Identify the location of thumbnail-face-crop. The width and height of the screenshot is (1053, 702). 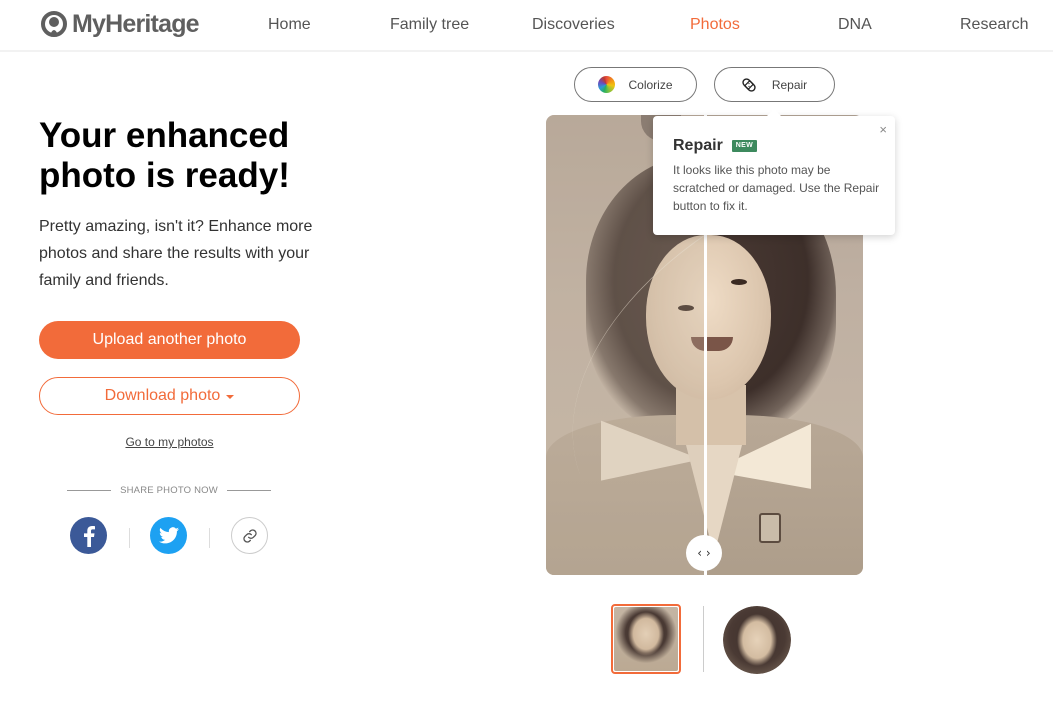
(757, 640).